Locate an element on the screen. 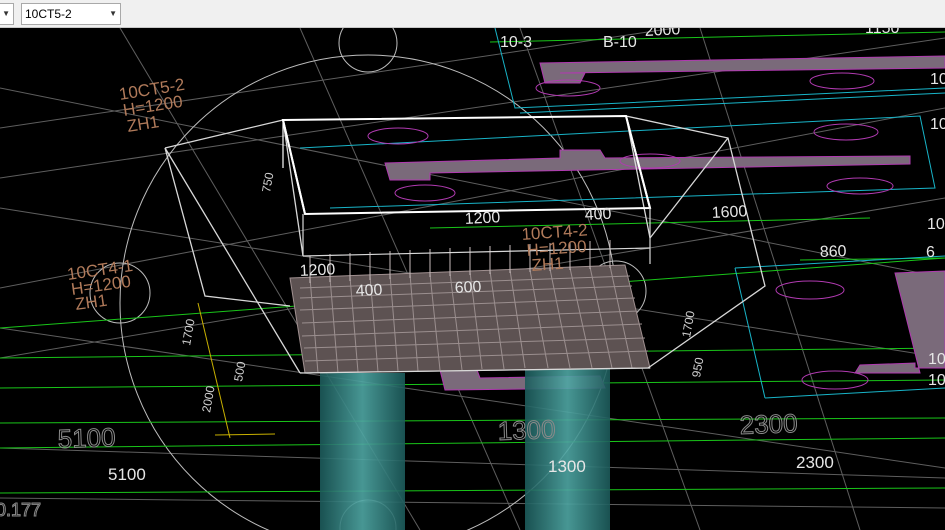 The height and width of the screenshot is (530, 945). grid-axis-label: B-10 is located at coordinates (620, 42).